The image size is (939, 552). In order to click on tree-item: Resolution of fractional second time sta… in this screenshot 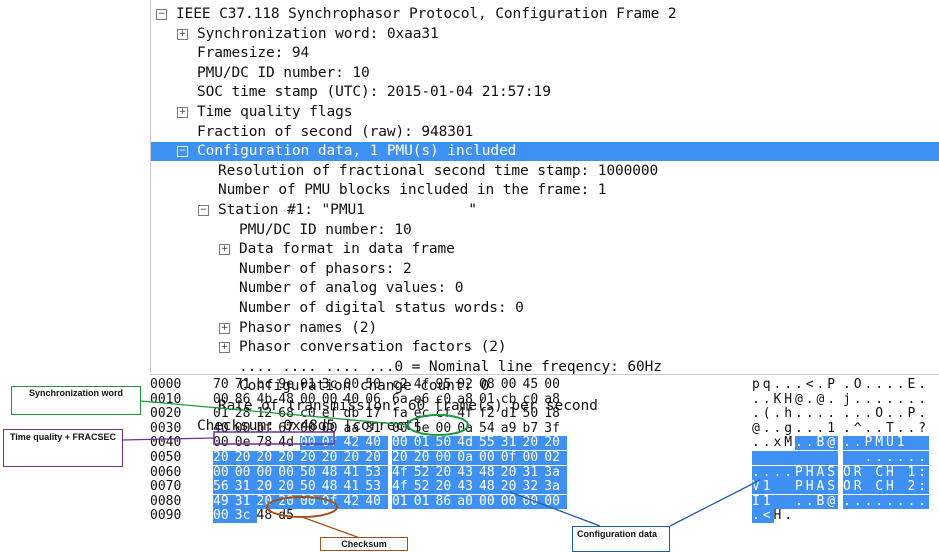, I will do `click(545, 171)`.